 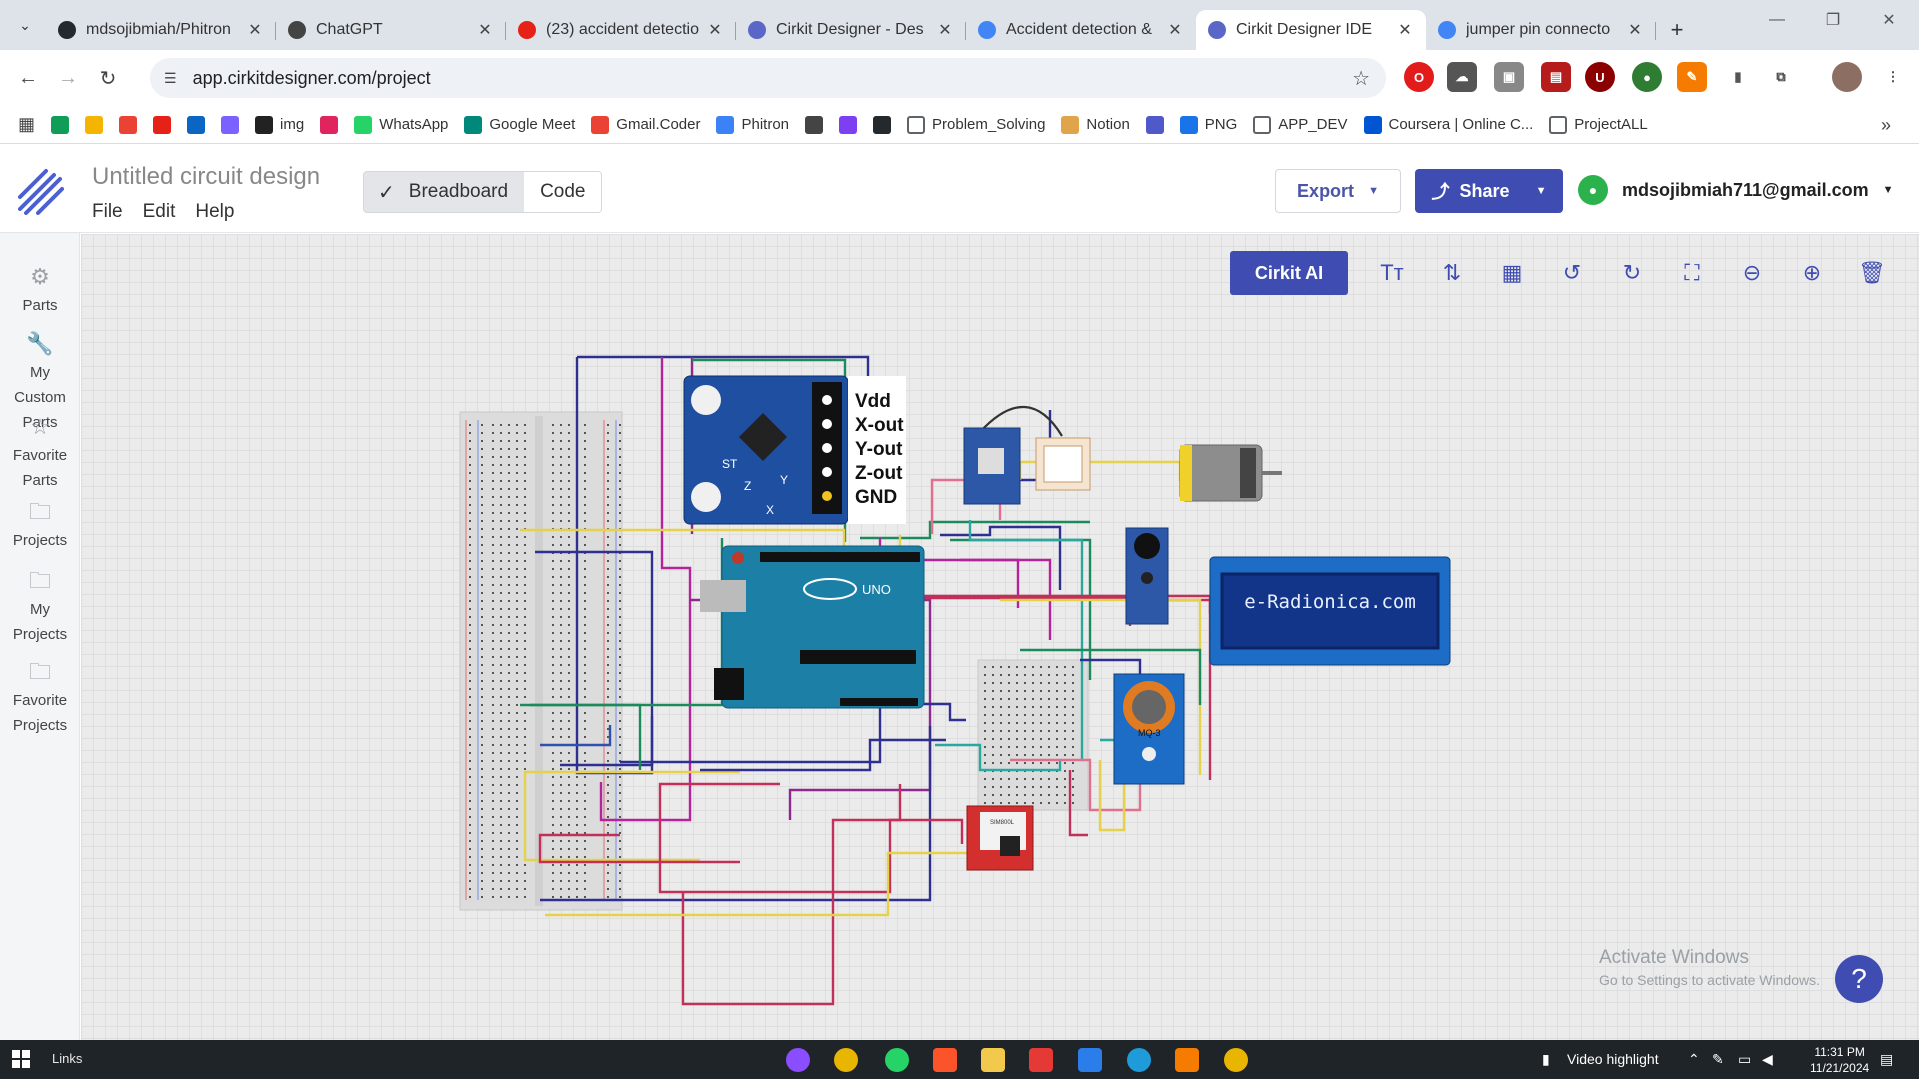 What do you see at coordinates (945, 1060) in the screenshot?
I see `brave-icon` at bounding box center [945, 1060].